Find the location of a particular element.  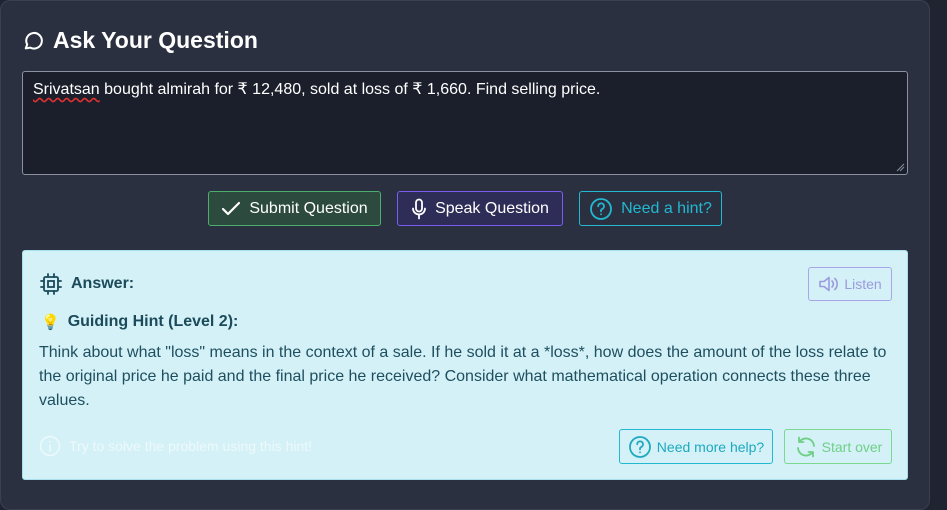

submit-question-label: Submit Question is located at coordinates (308, 208).